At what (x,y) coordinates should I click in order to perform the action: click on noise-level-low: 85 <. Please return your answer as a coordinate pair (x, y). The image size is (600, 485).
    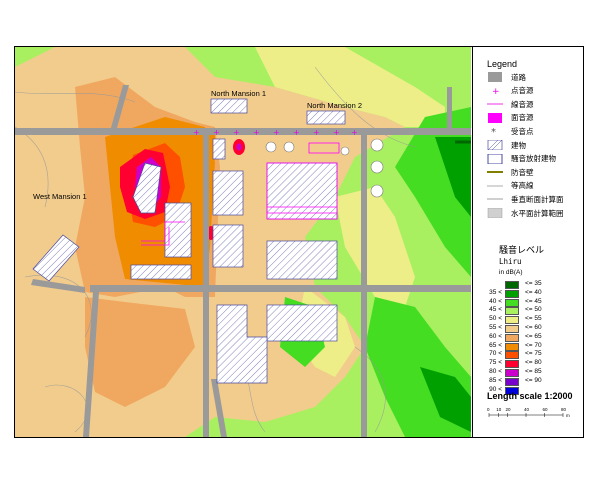
    Looking at the image, I should click on (495, 380).